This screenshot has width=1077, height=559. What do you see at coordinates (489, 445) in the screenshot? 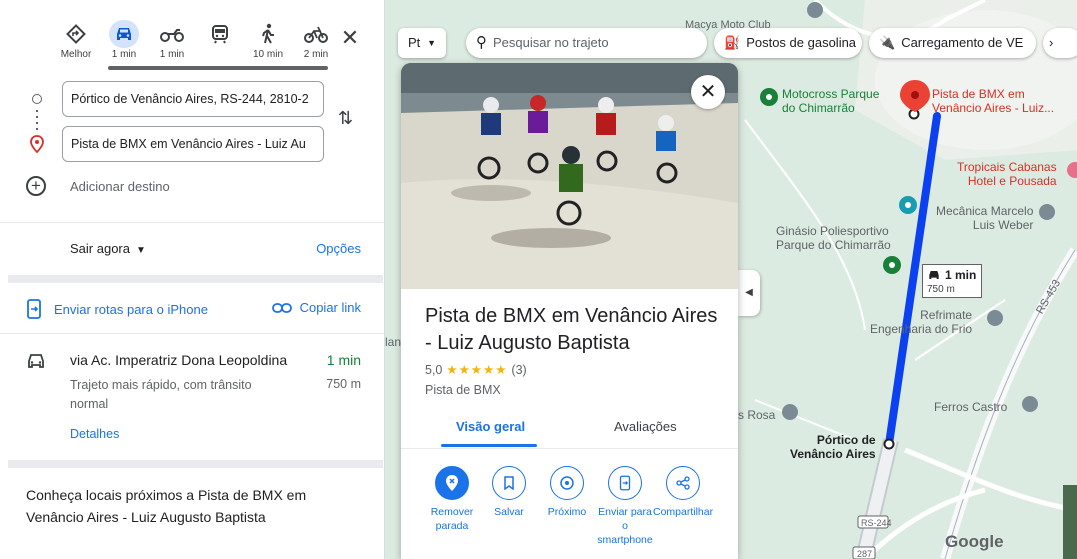
I see `active-tab-indicator` at bounding box center [489, 445].